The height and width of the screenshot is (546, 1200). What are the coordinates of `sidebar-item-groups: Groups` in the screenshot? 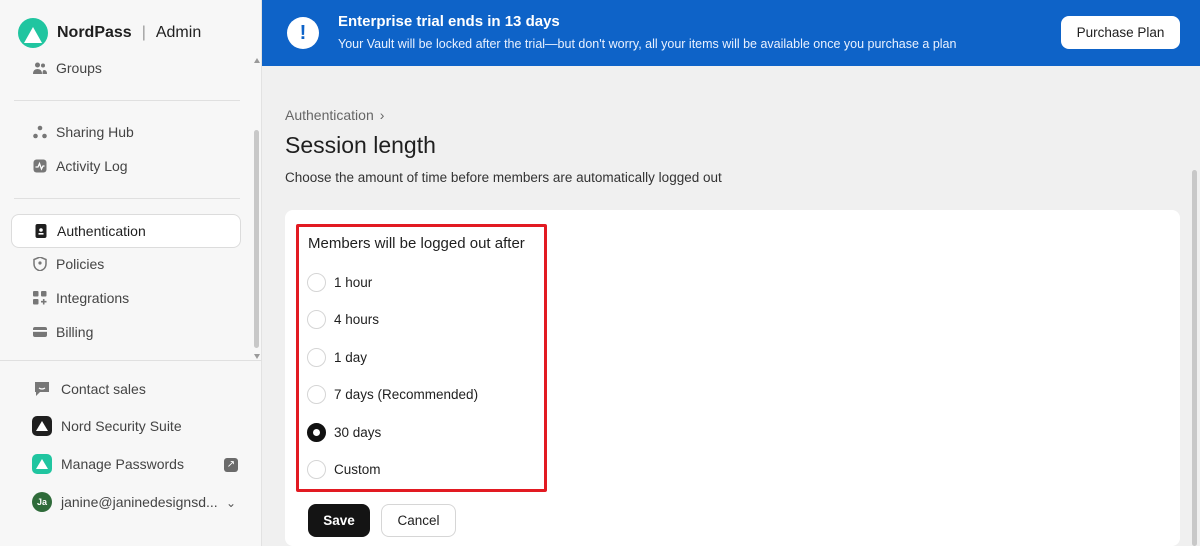 It's located at (126, 68).